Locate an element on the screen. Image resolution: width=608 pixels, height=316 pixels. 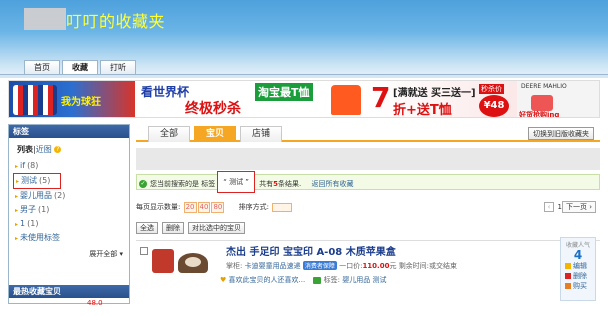
tag-icon is located at coordinates (317, 280).